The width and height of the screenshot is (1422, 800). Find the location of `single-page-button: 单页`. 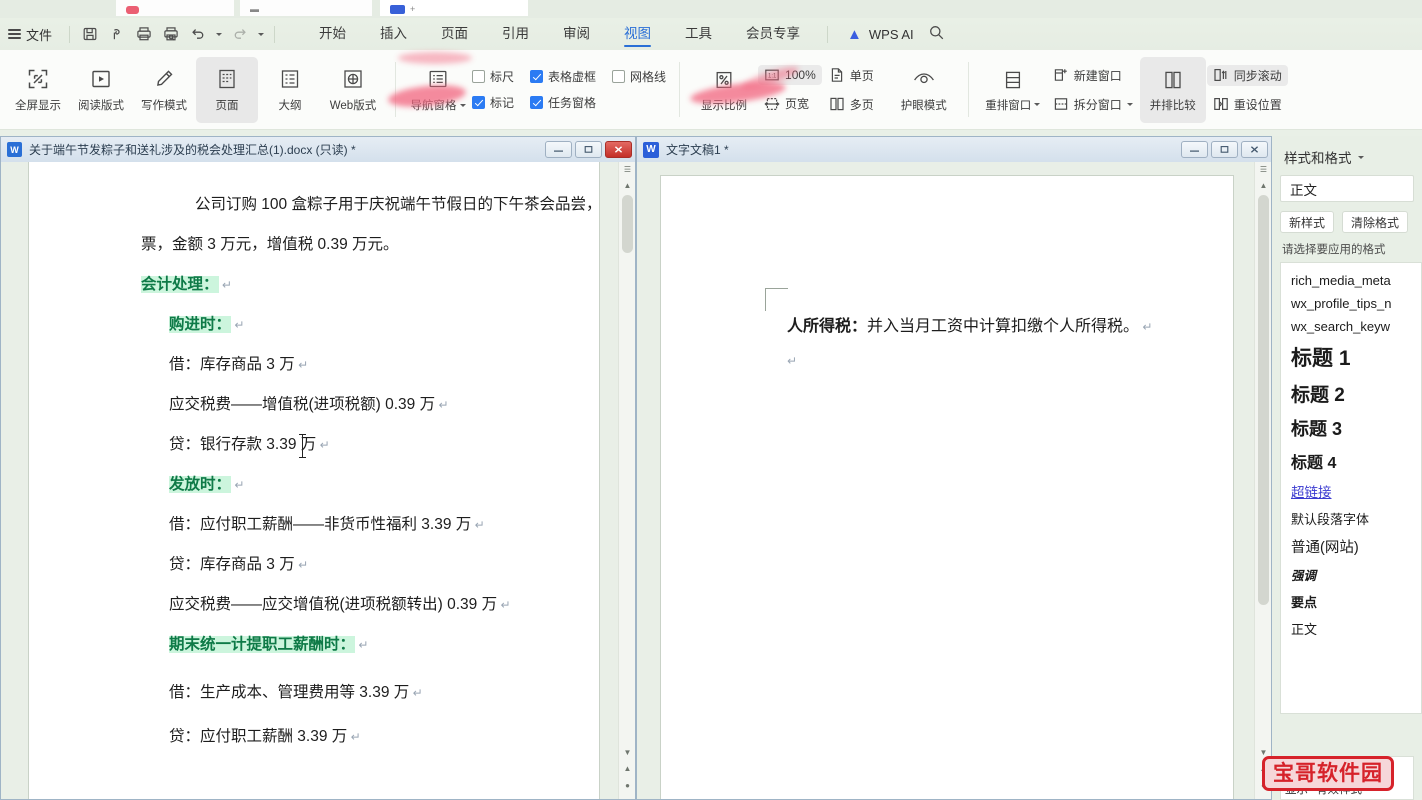

single-page-button: 单页 is located at coordinates (851, 75).